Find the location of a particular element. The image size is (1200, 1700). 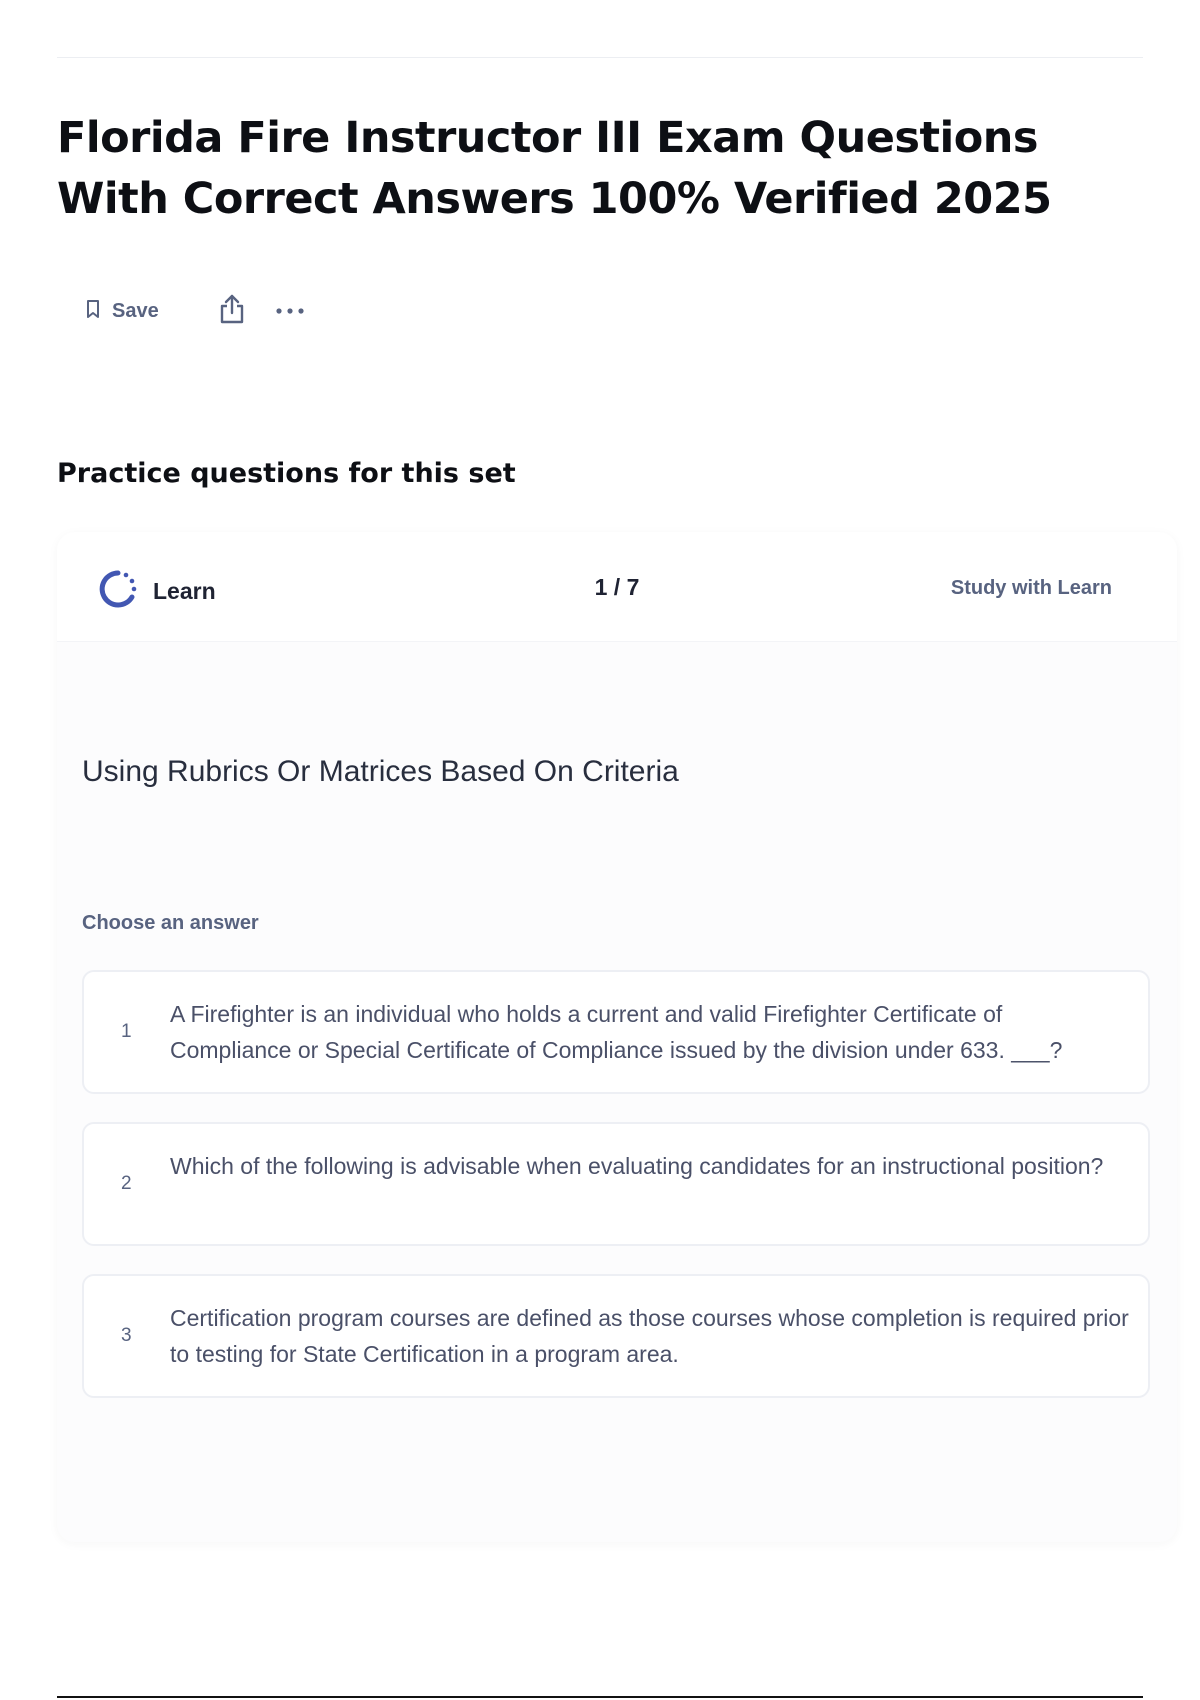

answer-number: 2 is located at coordinates (126, 1183).